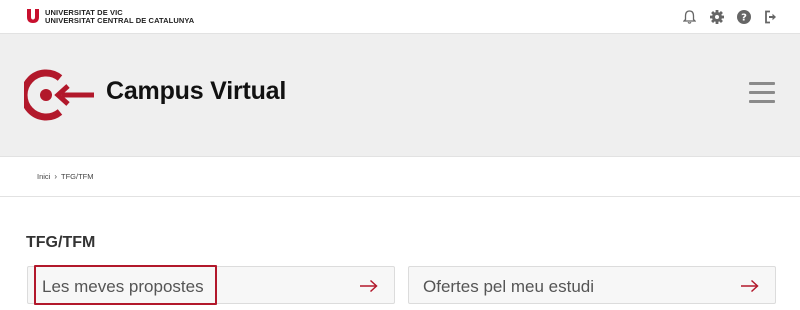 This screenshot has height=310, width=800. What do you see at coordinates (716, 16) in the screenshot?
I see `gear-icon` at bounding box center [716, 16].